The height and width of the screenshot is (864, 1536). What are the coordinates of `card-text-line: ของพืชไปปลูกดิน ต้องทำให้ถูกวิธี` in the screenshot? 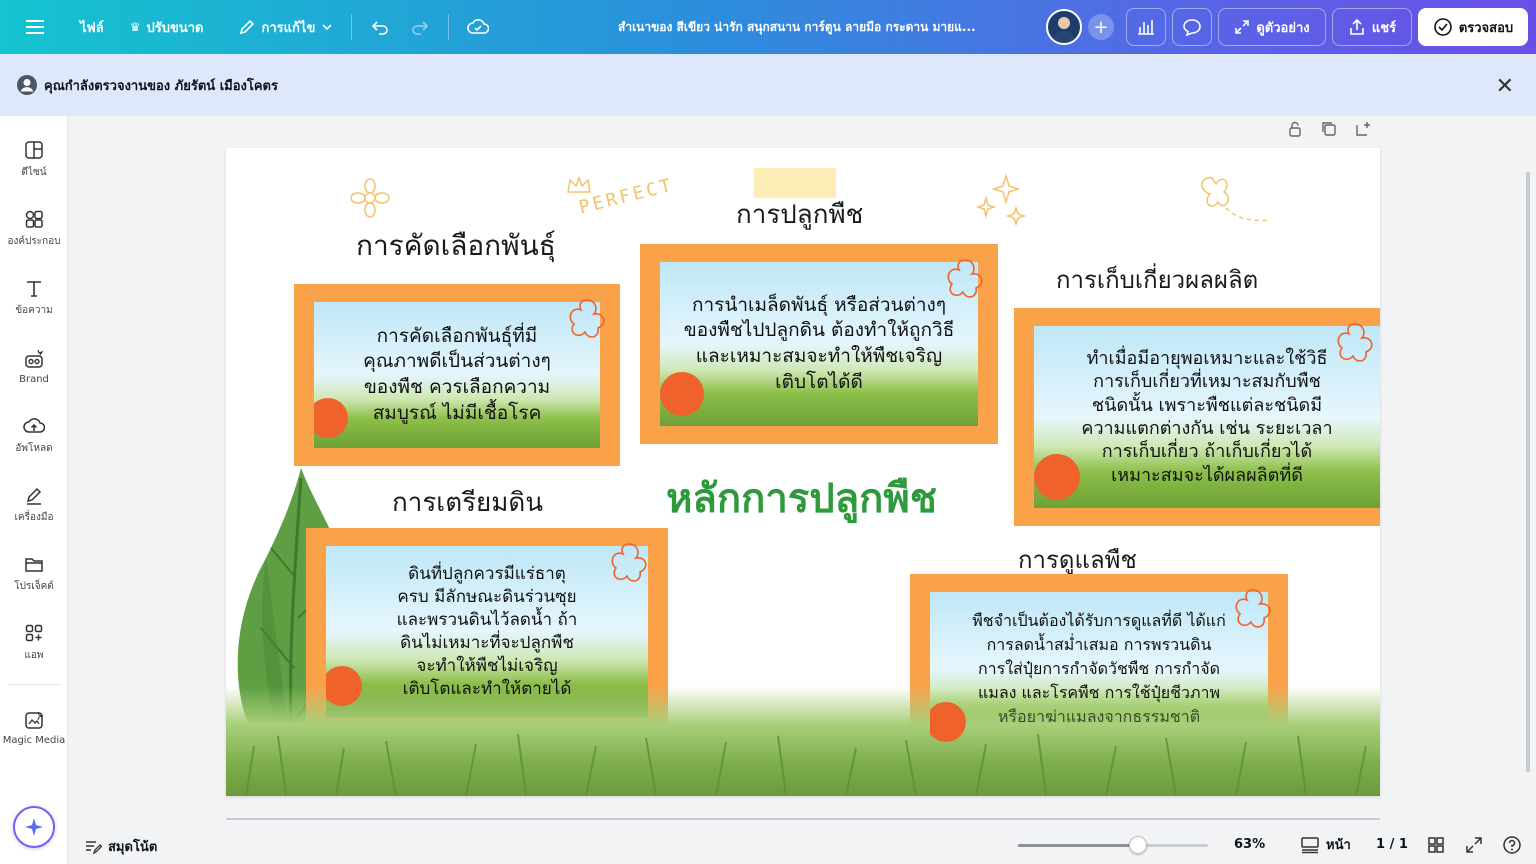 It's located at (819, 330).